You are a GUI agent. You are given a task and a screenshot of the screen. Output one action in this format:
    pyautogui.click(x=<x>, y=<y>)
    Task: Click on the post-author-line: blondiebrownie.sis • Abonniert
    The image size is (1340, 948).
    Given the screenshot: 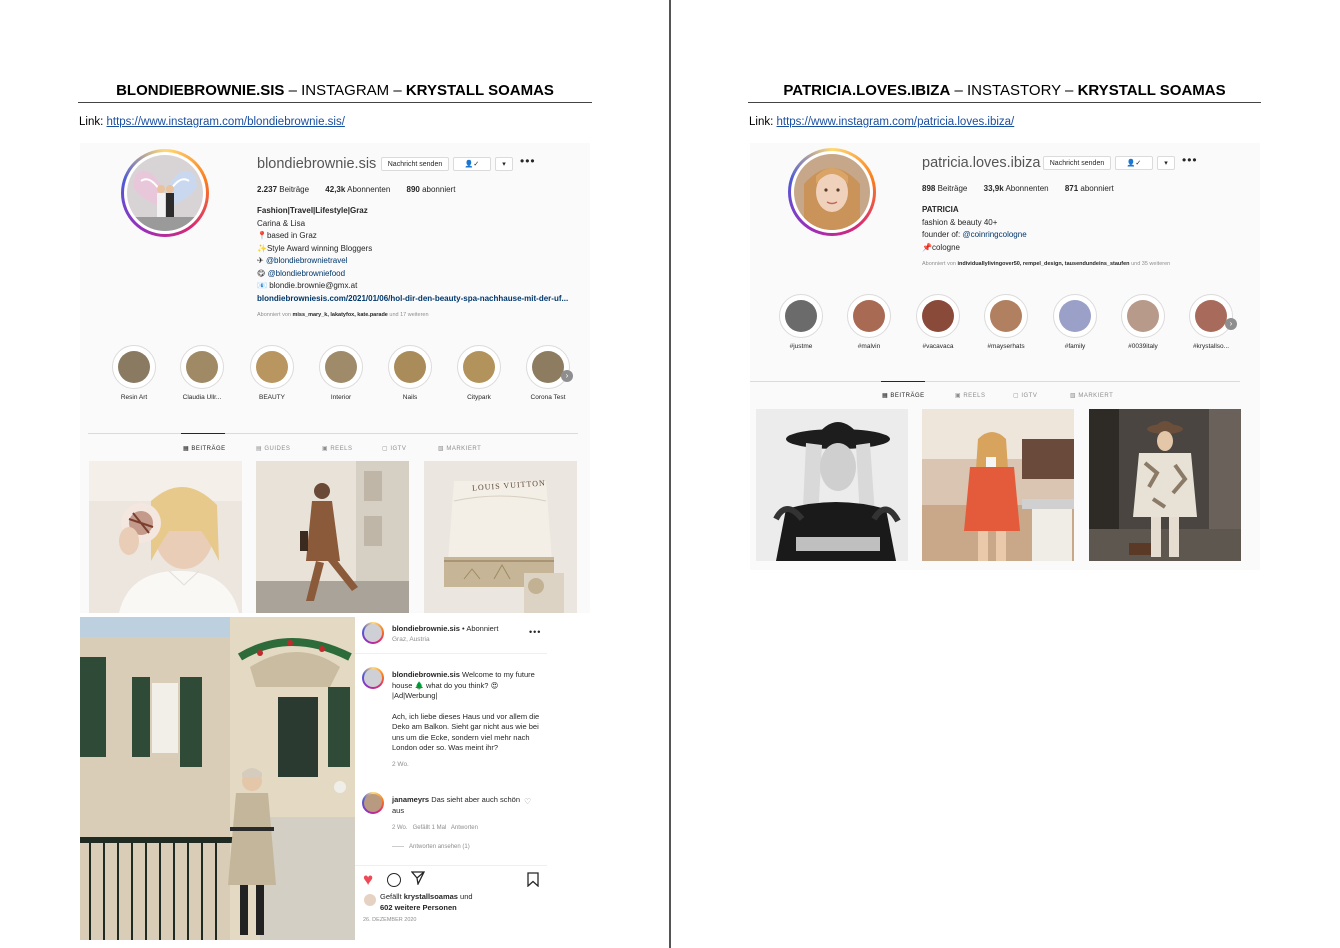 What is the action you would take?
    pyautogui.click(x=445, y=628)
    